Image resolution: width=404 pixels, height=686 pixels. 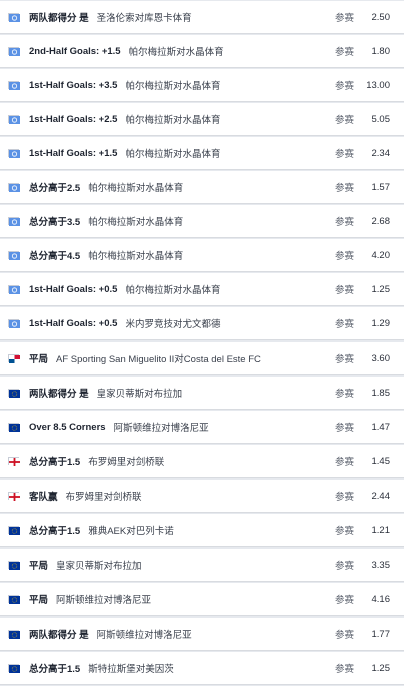 What do you see at coordinates (73, 119) in the screenshot?
I see `market-name: 1st-Half Goals: +2.5` at bounding box center [73, 119].